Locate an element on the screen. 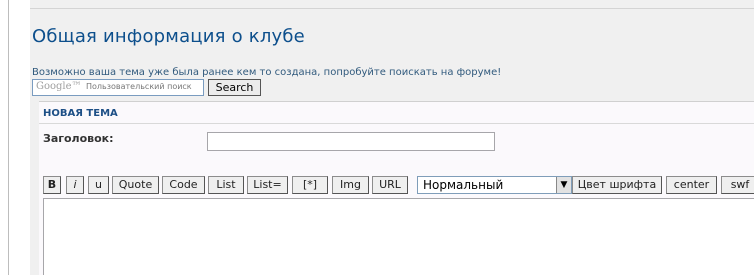 The image size is (754, 275). font-color-button: Цвет шрифта is located at coordinates (617, 185).